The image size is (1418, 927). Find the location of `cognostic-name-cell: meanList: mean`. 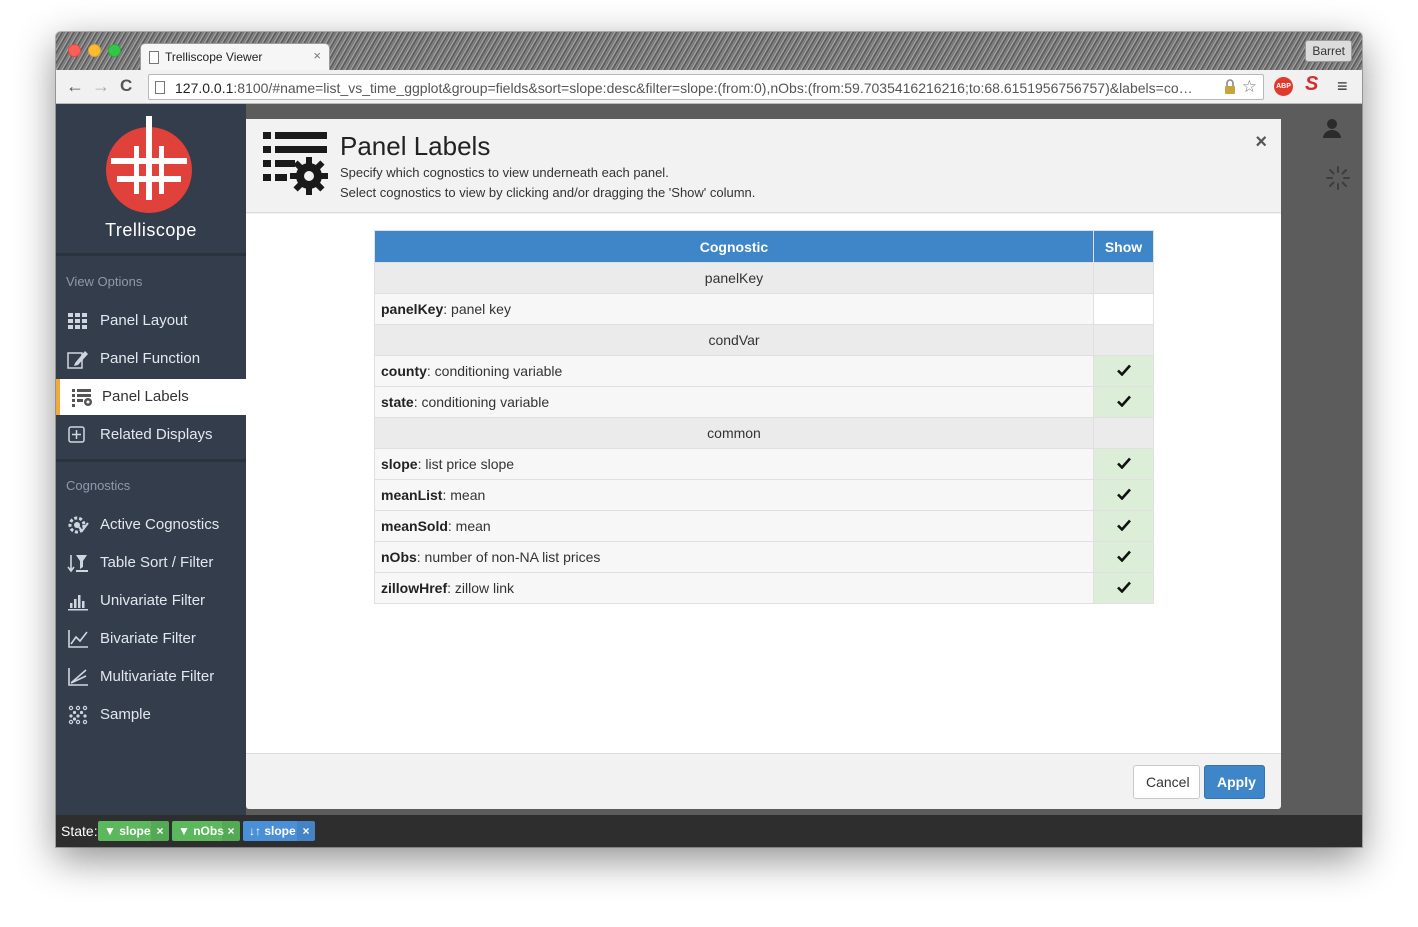

cognostic-name-cell: meanList: mean is located at coordinates (734, 495).